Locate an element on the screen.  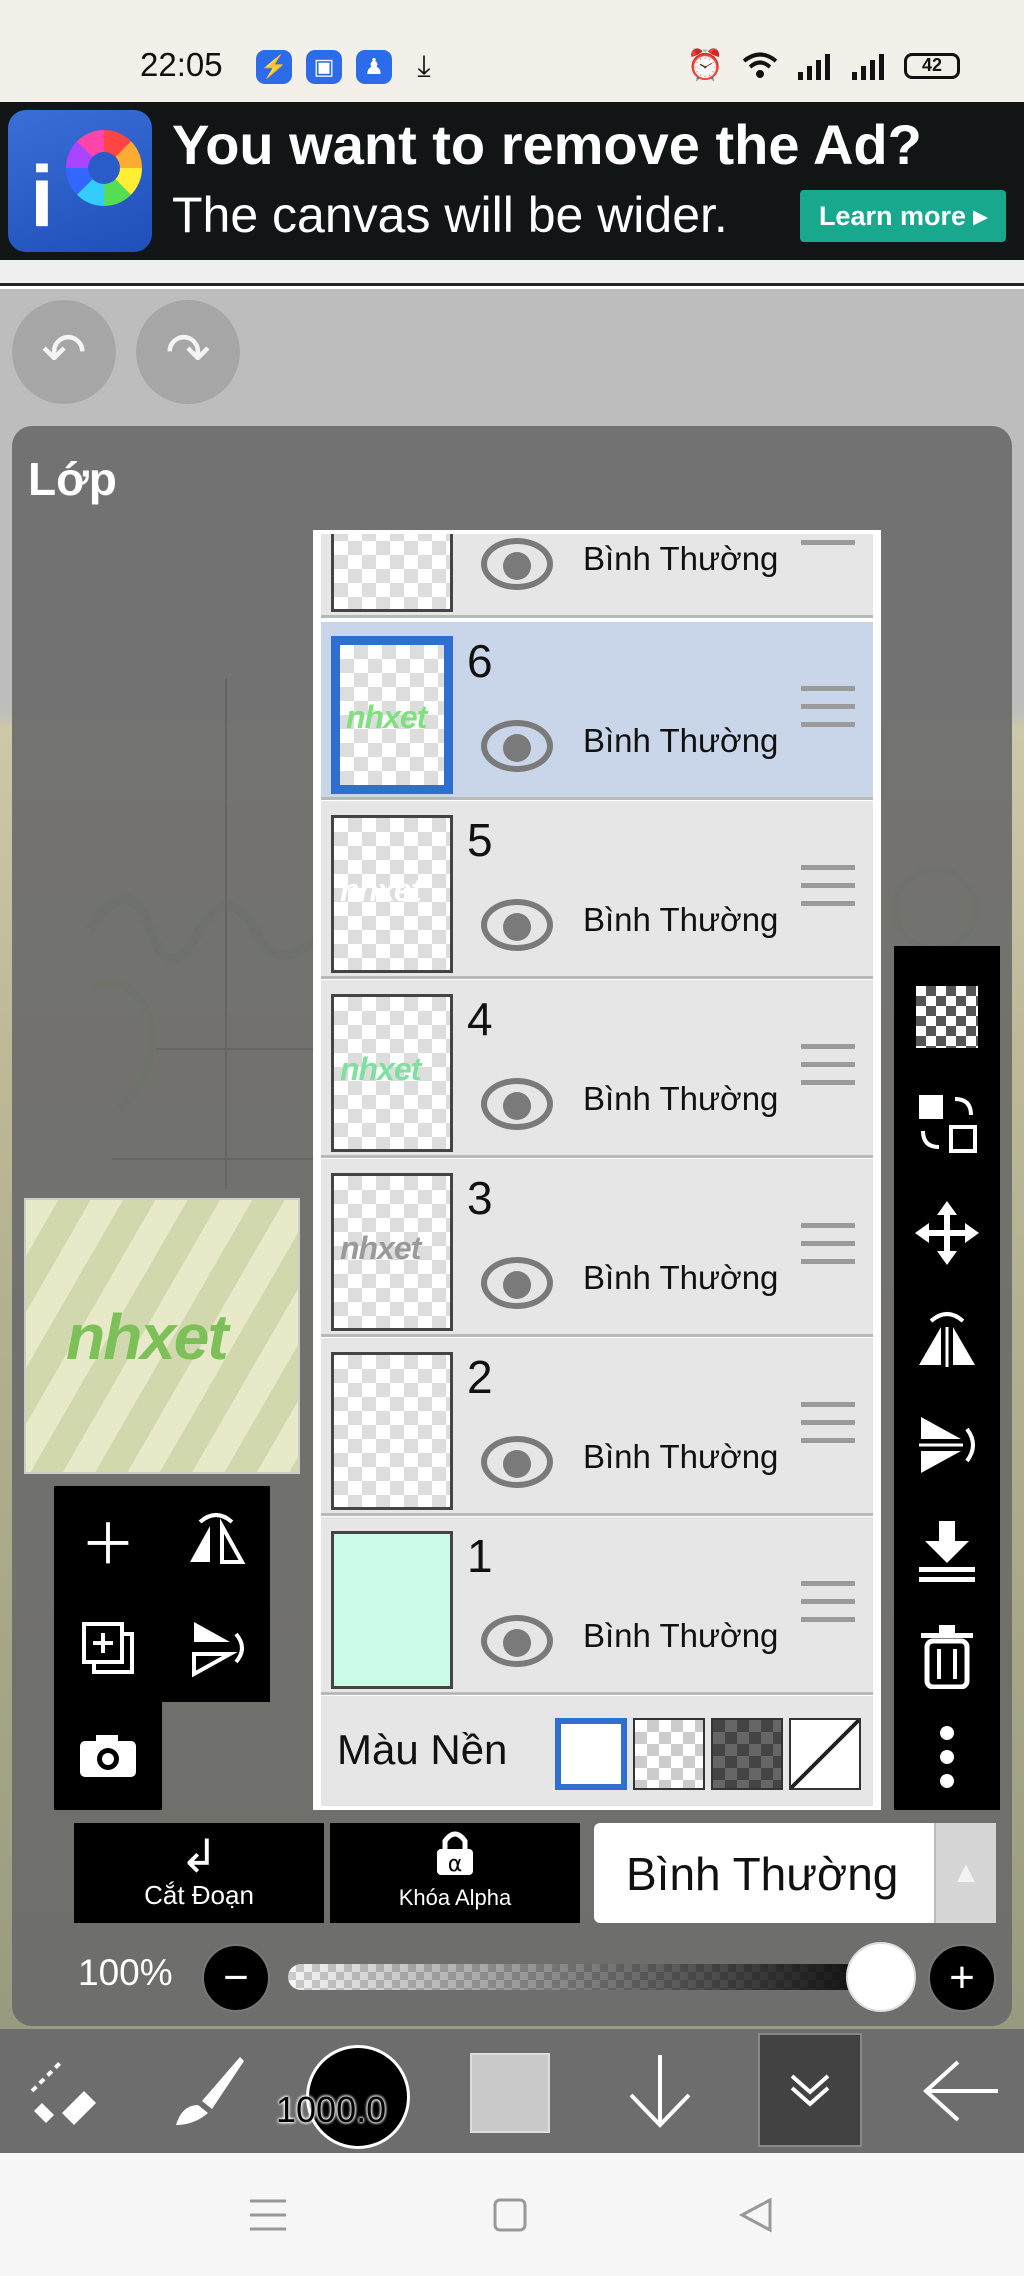
color-picker-swatch is located at coordinates (510, 2093).